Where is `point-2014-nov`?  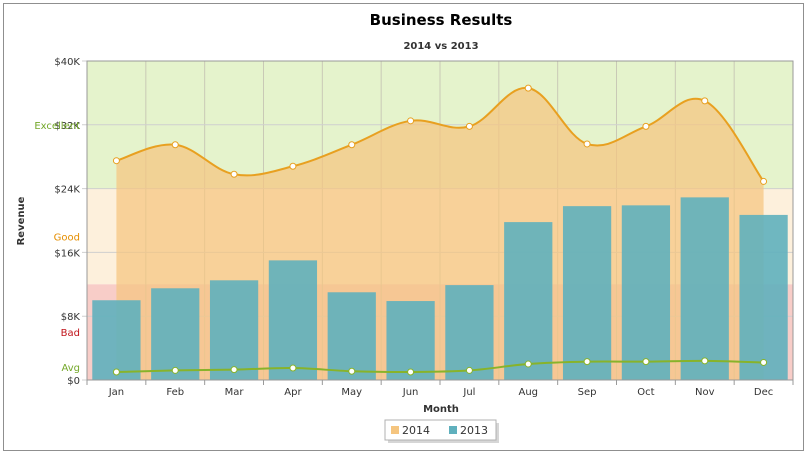 point-2014-nov is located at coordinates (705, 101).